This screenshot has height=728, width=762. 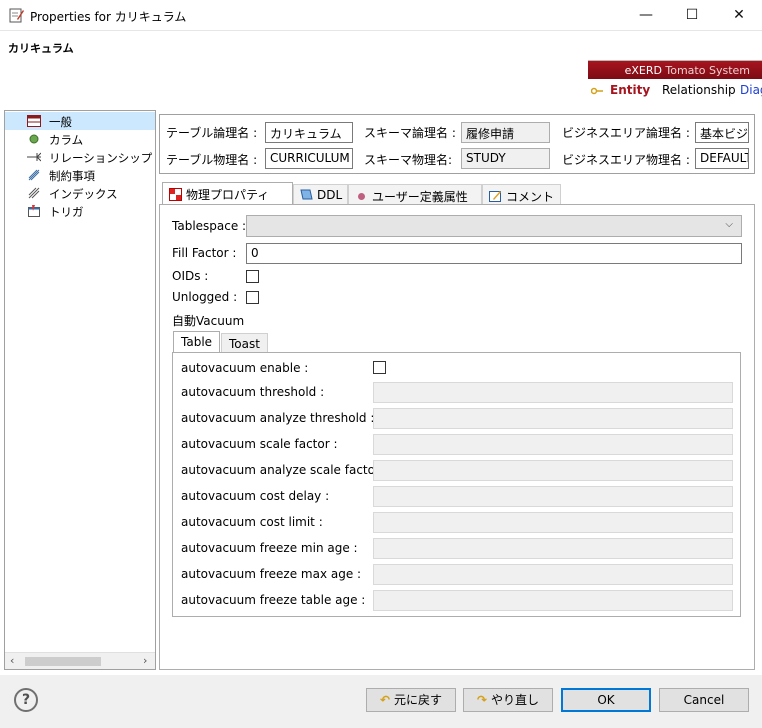 I want to click on sidebar-item-label: インデックス, so click(x=83, y=194).